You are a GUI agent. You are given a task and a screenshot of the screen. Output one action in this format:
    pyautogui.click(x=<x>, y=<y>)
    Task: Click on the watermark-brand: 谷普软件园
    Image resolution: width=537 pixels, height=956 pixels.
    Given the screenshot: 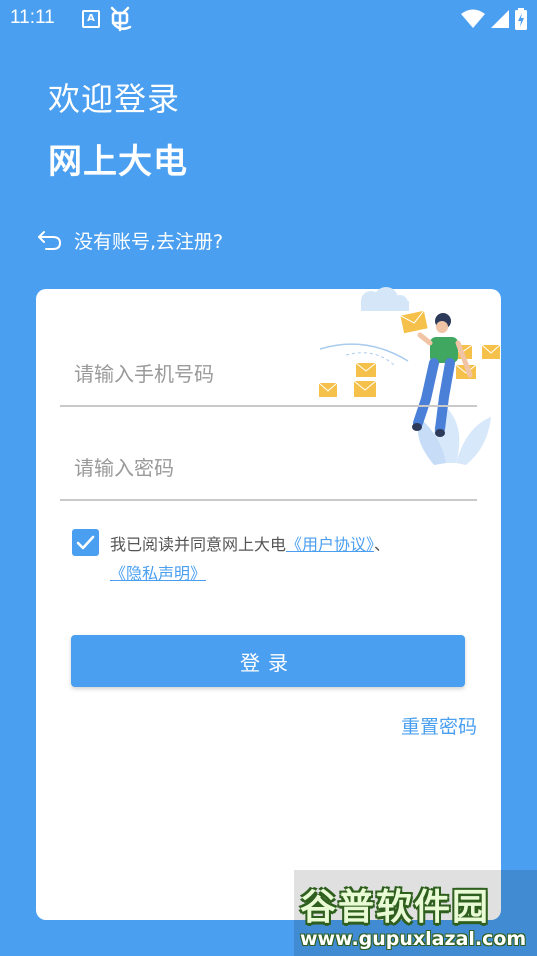 What is the action you would take?
    pyautogui.click(x=395, y=907)
    